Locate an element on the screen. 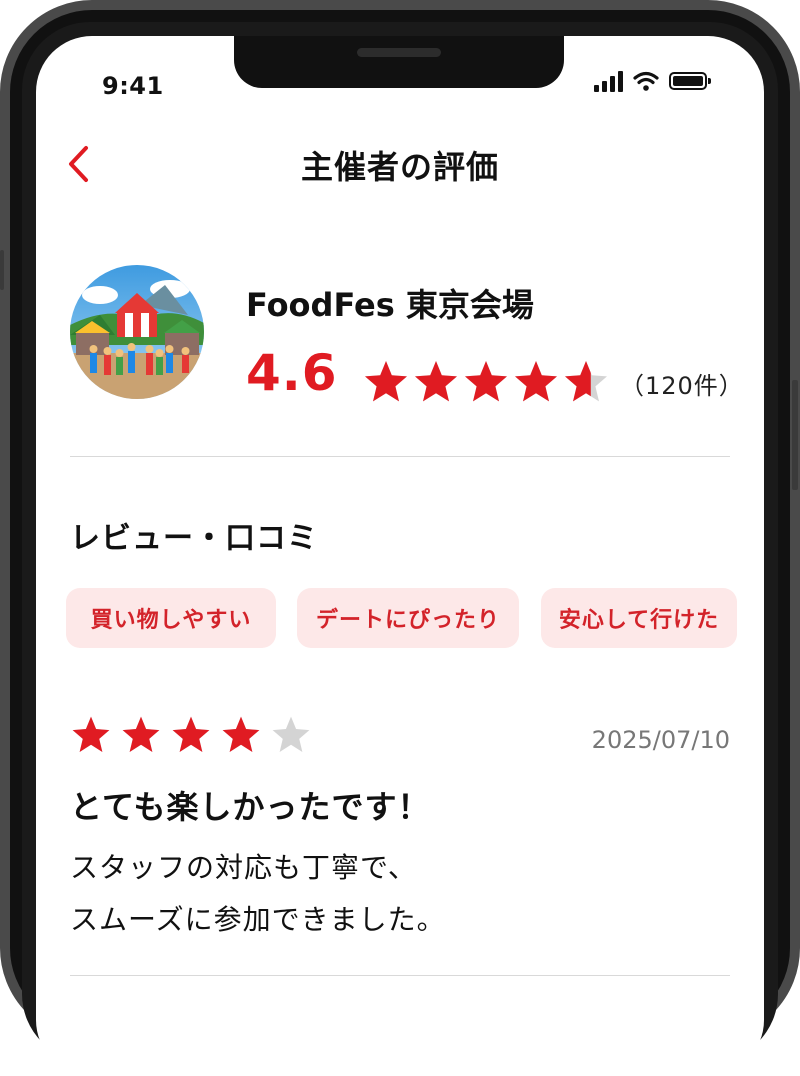 The width and height of the screenshot is (800, 1076). review-title: とても楽しかったです！ is located at coordinates (250, 807).